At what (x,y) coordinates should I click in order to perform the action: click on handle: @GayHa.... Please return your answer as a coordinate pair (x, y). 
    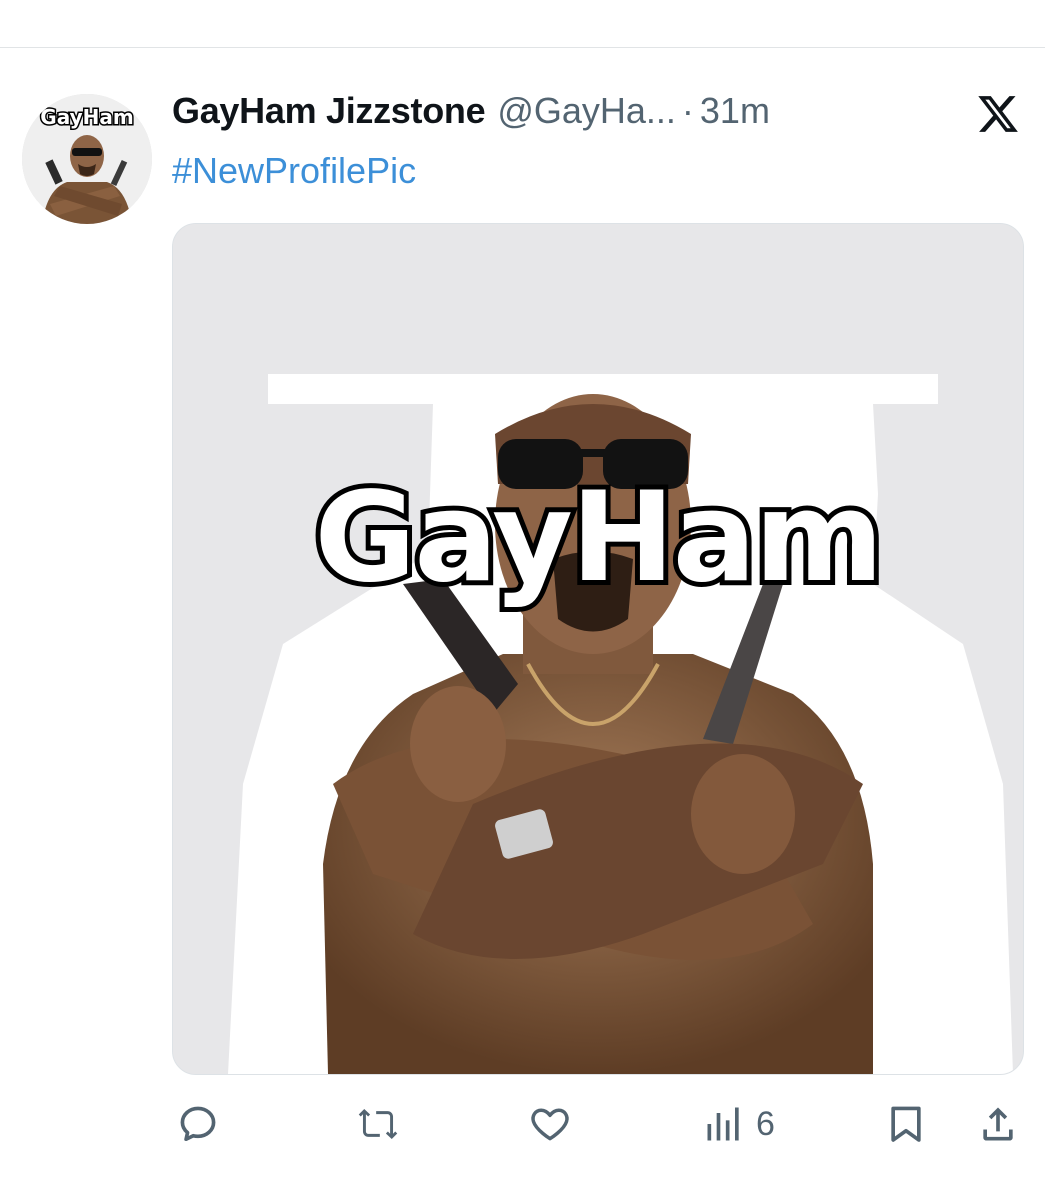
    Looking at the image, I should click on (586, 111).